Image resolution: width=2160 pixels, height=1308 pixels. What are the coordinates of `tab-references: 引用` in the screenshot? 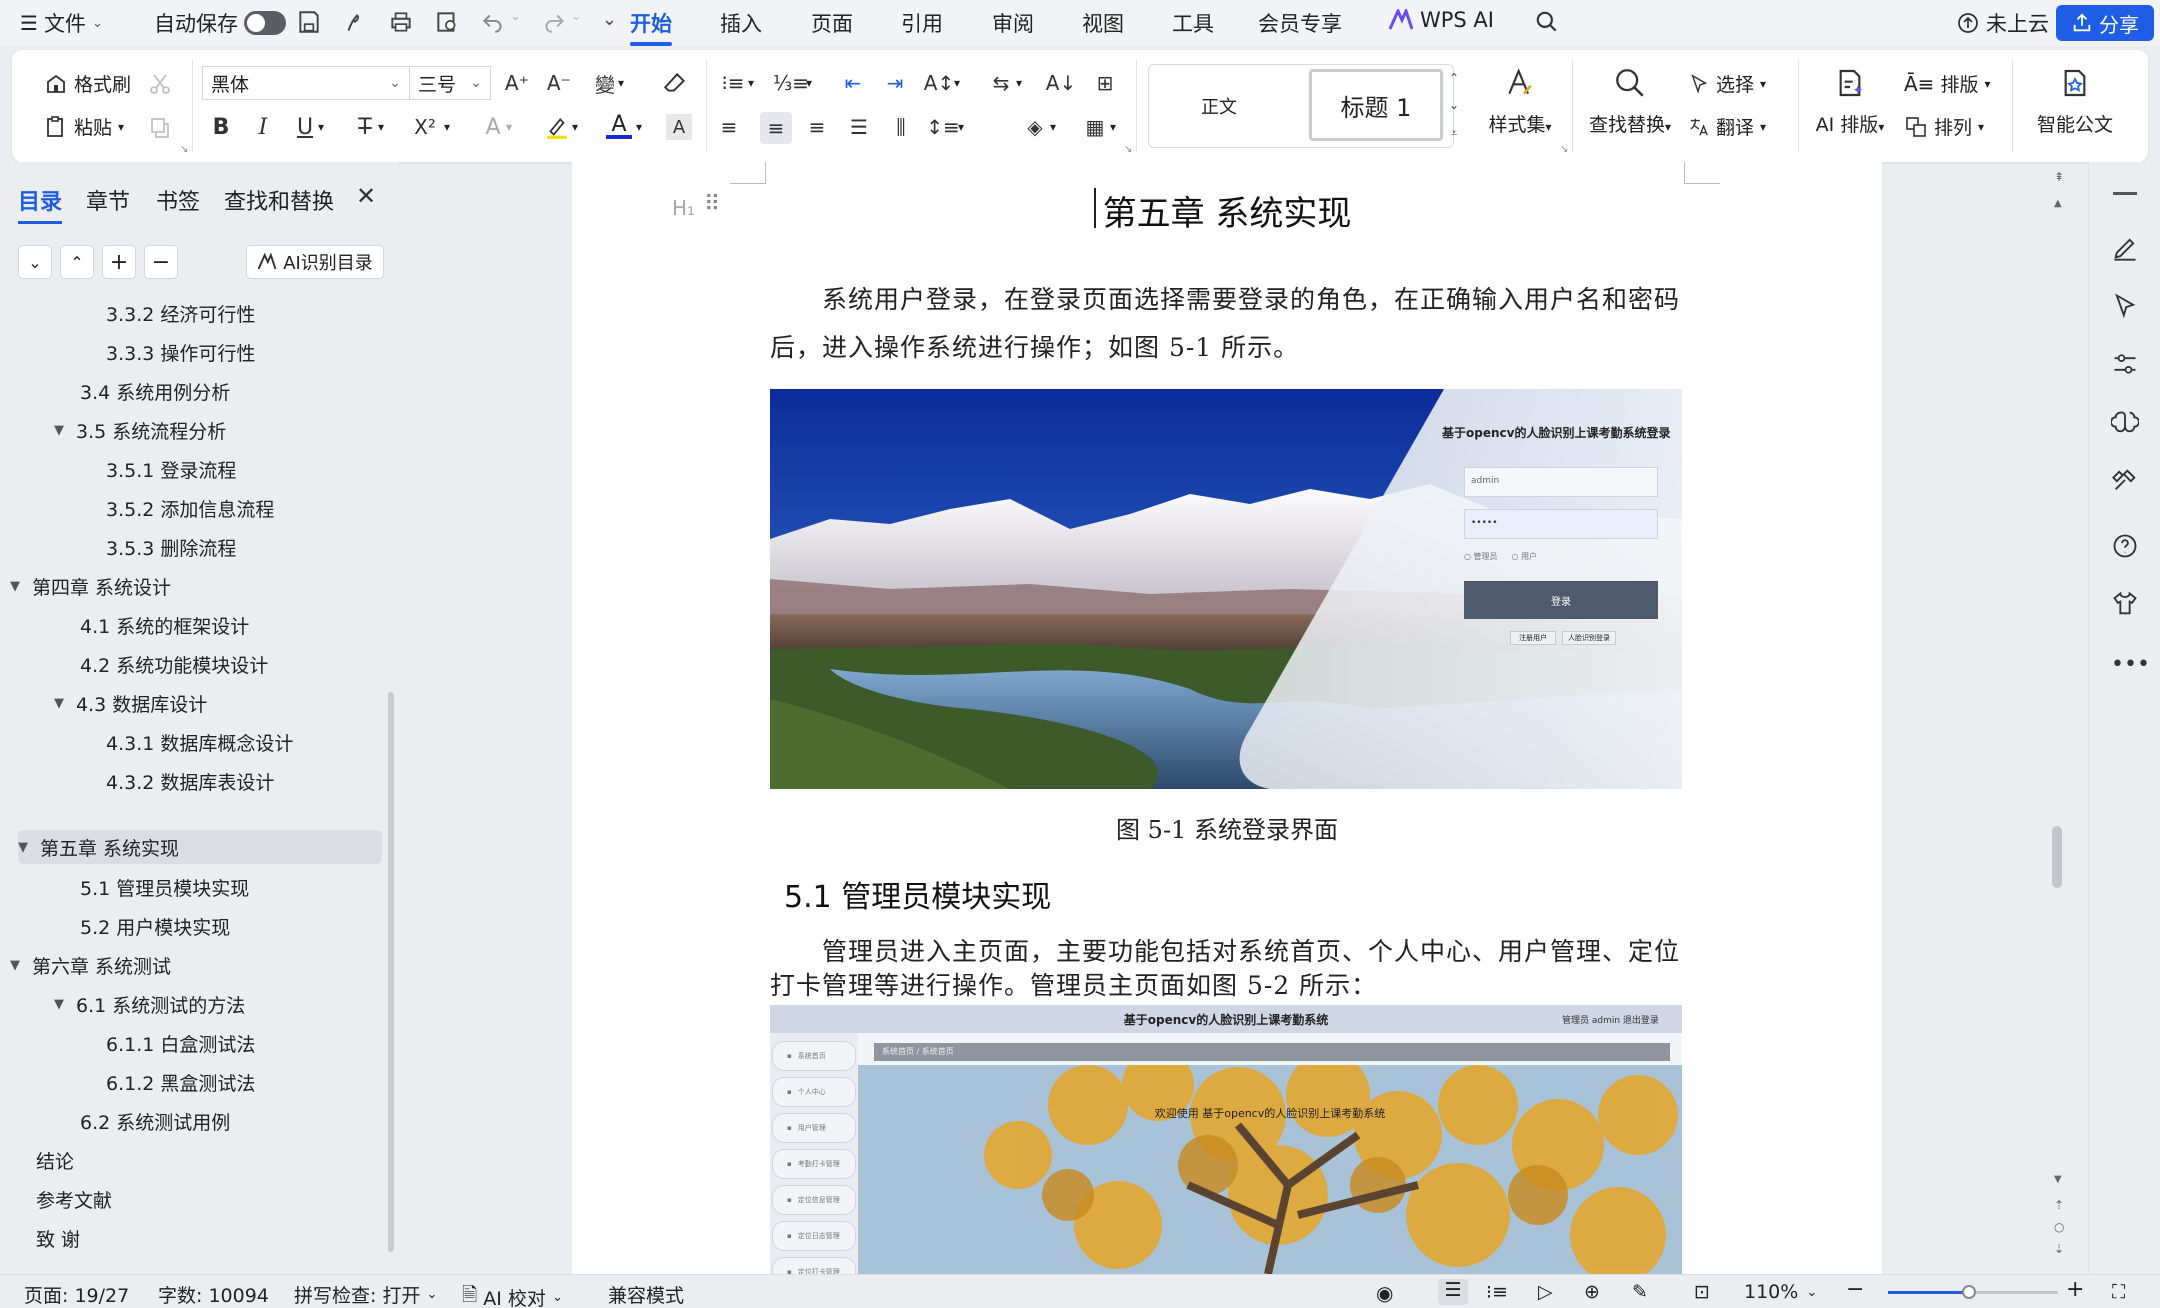 It's located at (922, 23).